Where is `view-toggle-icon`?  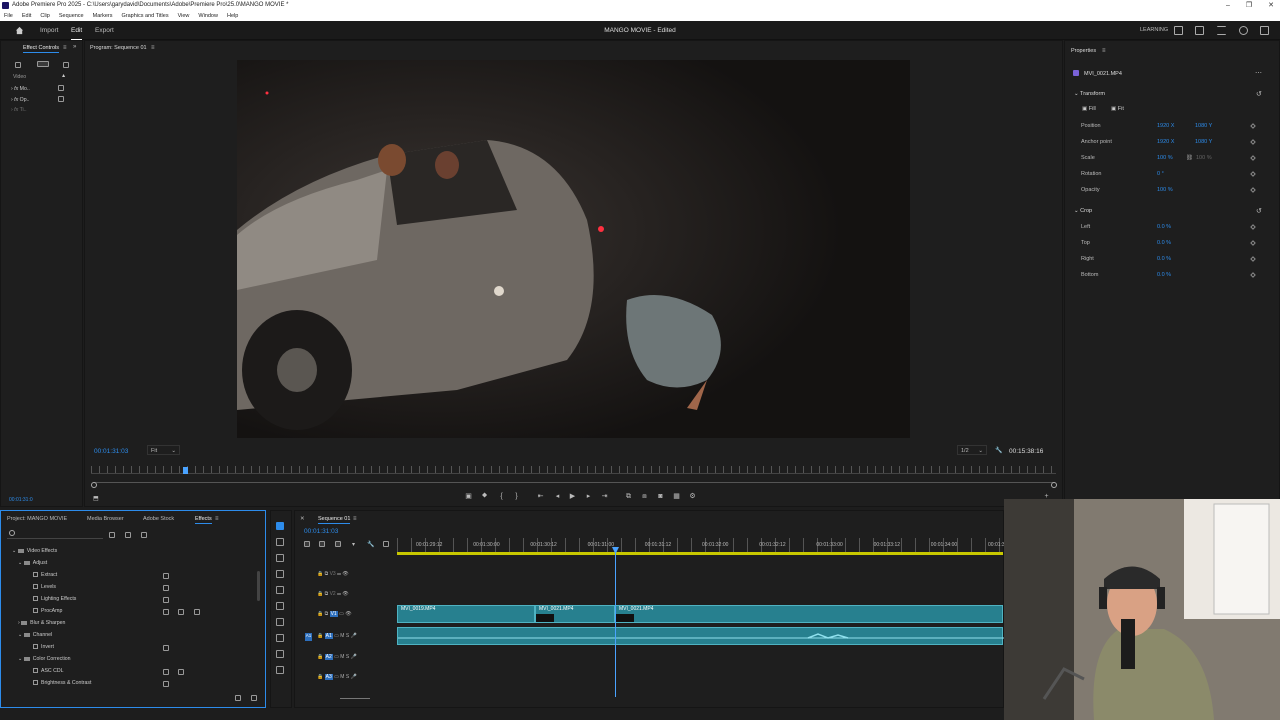
view-toggle-icon is located at coordinates (43, 64).